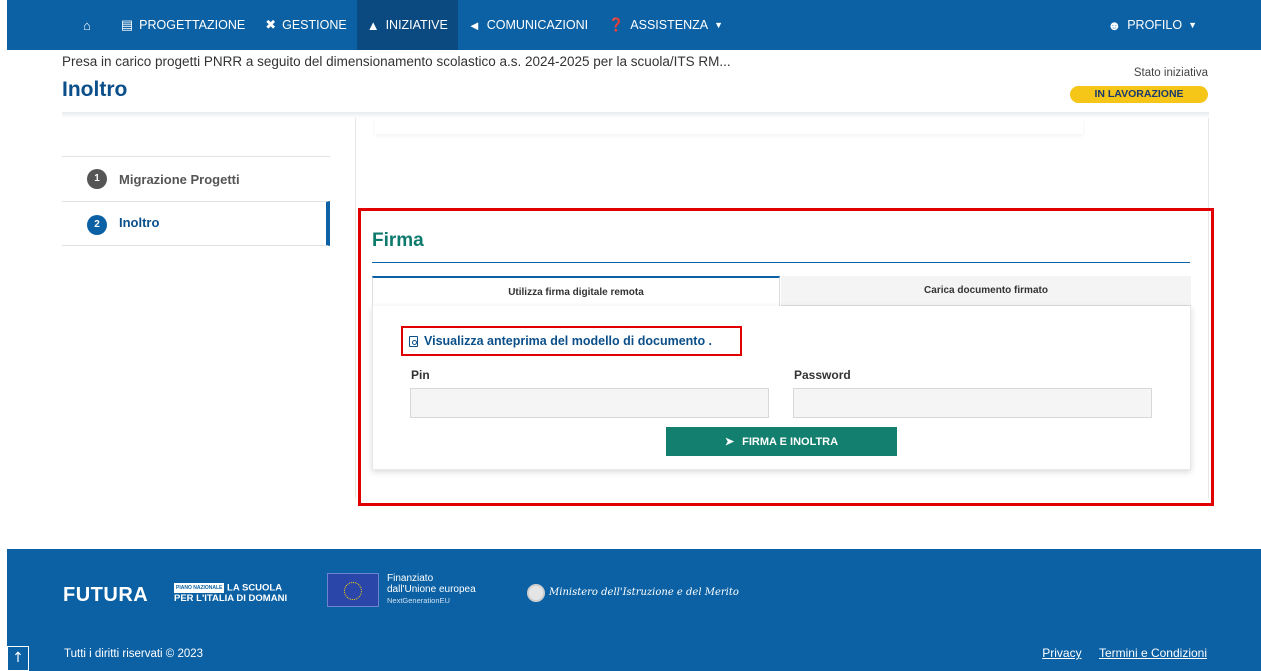  What do you see at coordinates (3, 335) in the screenshot?
I see `left-strip` at bounding box center [3, 335].